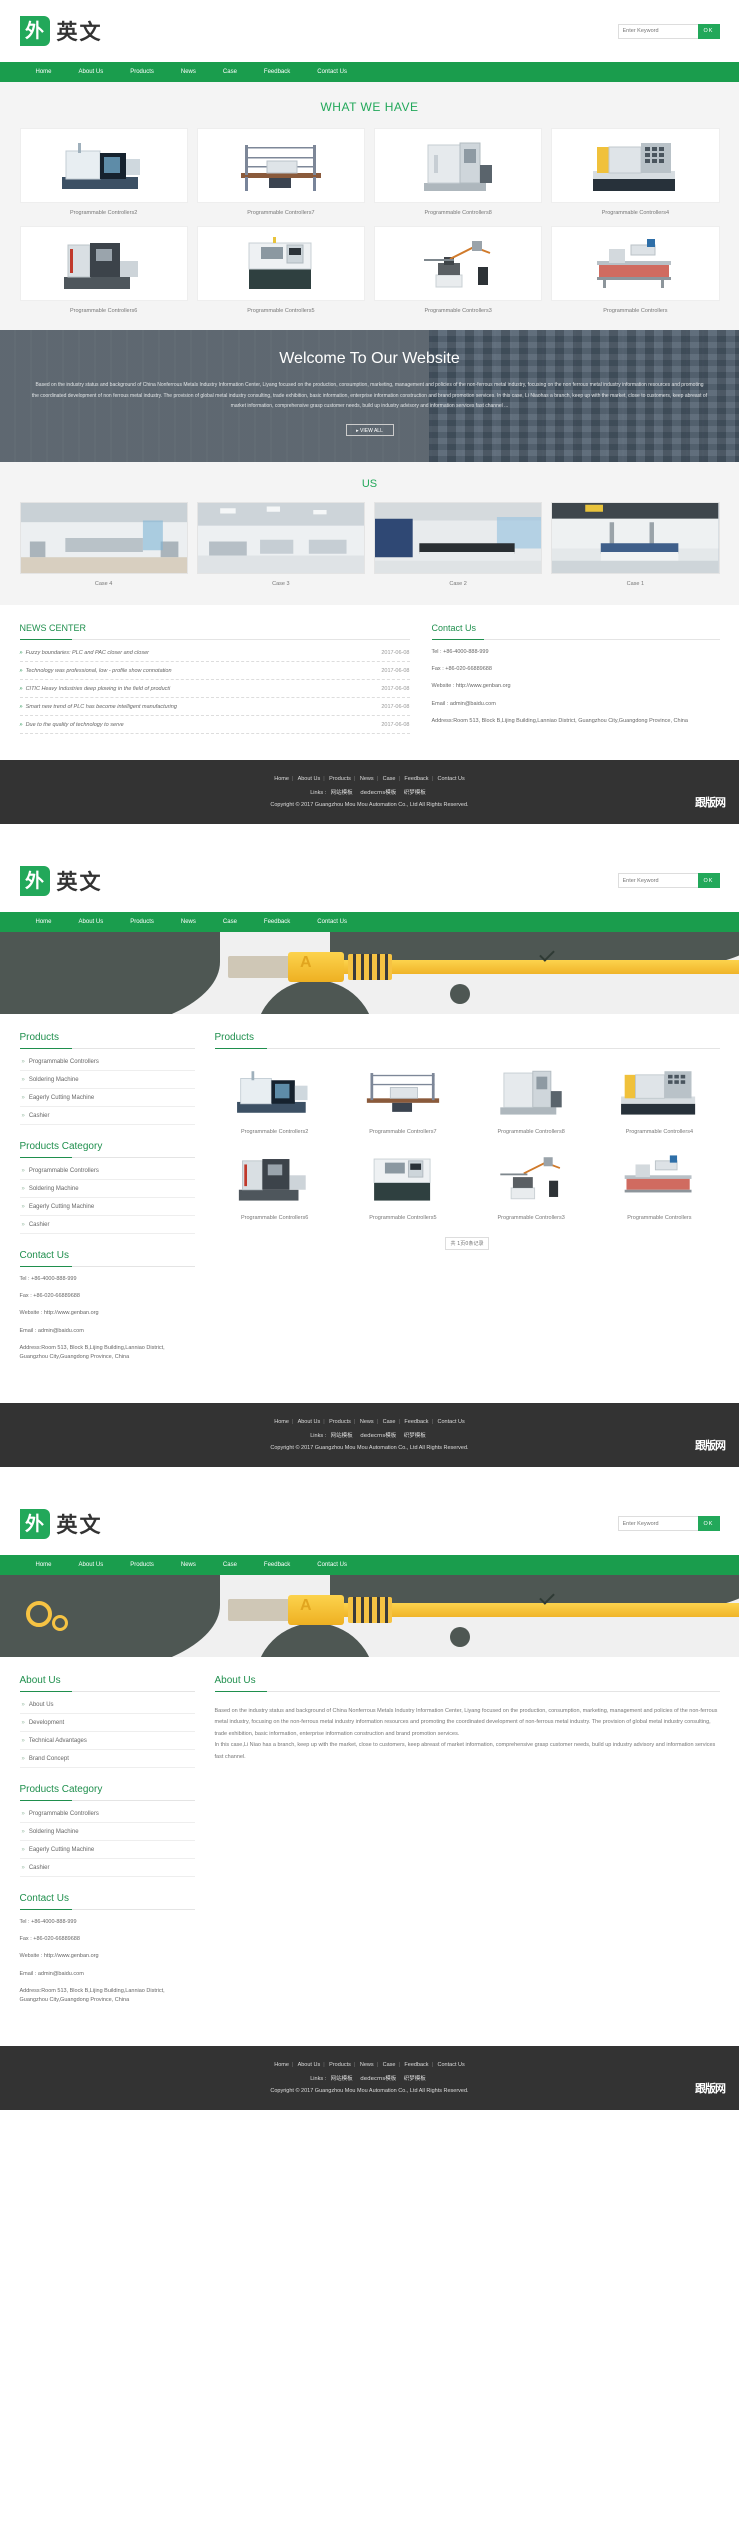 The height and width of the screenshot is (2541, 739). Describe the element at coordinates (280, 544) in the screenshot. I see `case-card: Case 3` at that location.